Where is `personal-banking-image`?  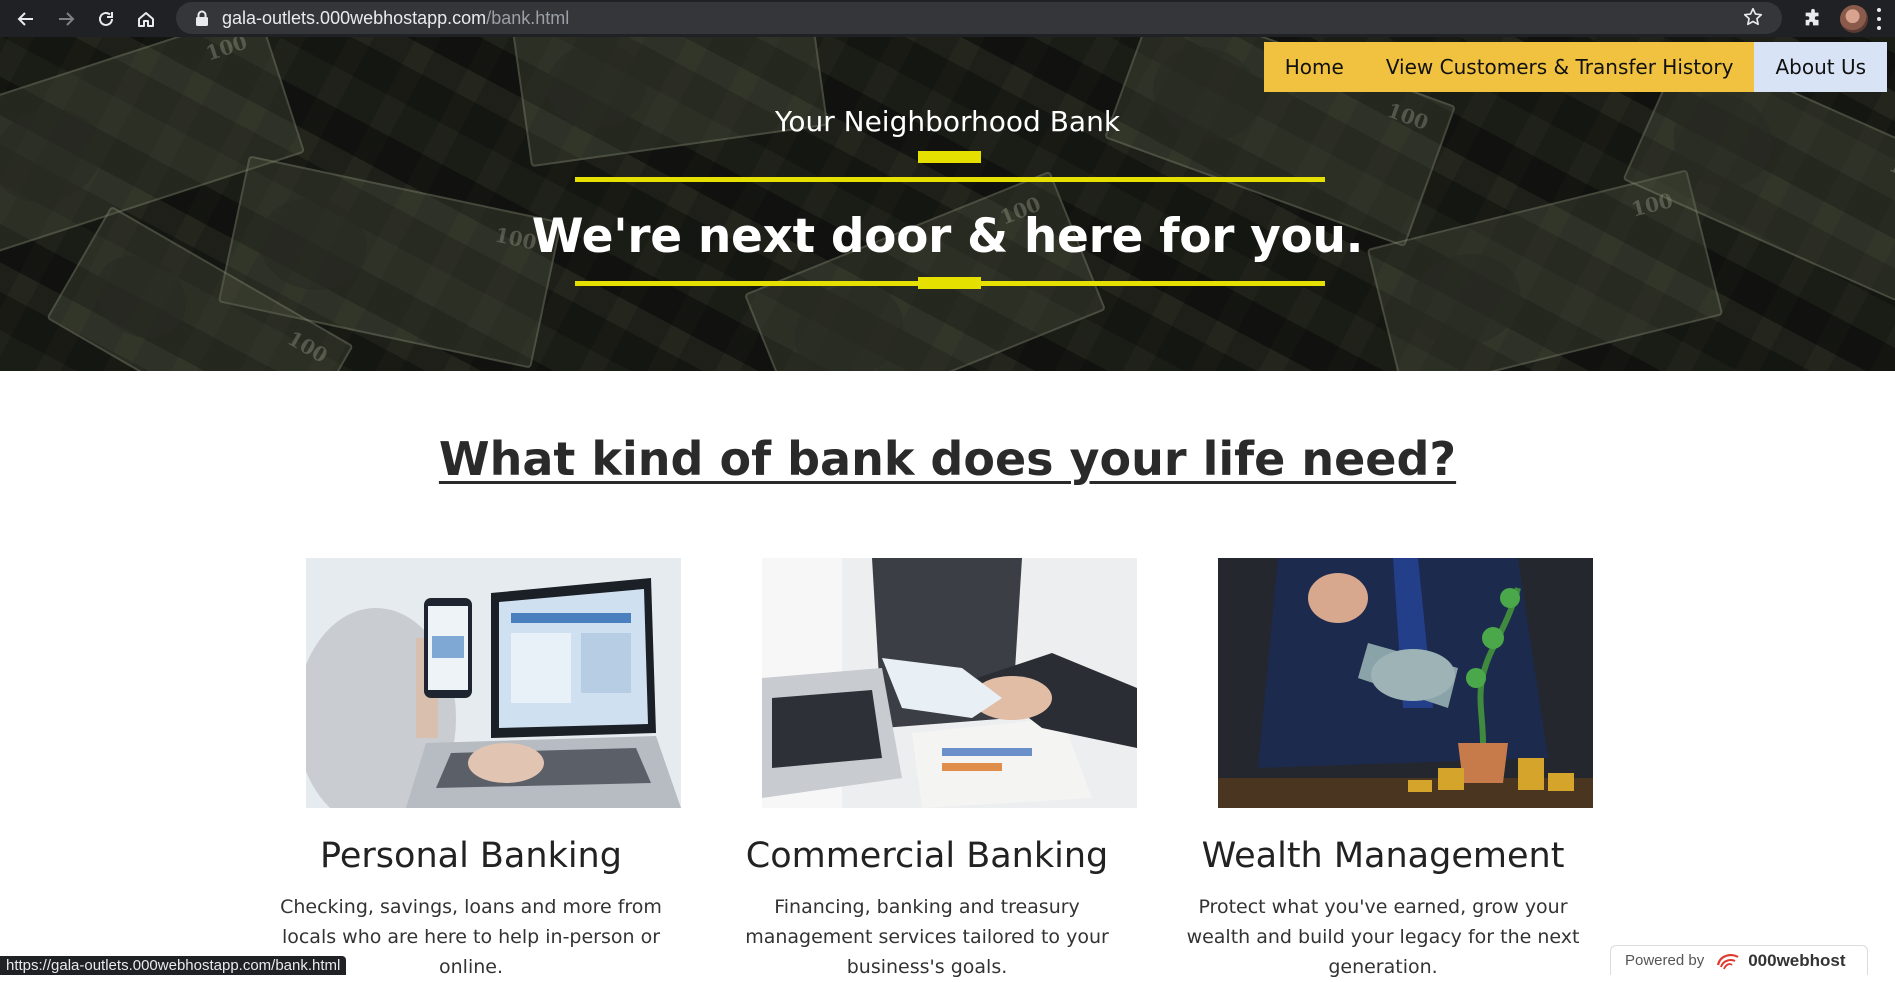 personal-banking-image is located at coordinates (493, 683).